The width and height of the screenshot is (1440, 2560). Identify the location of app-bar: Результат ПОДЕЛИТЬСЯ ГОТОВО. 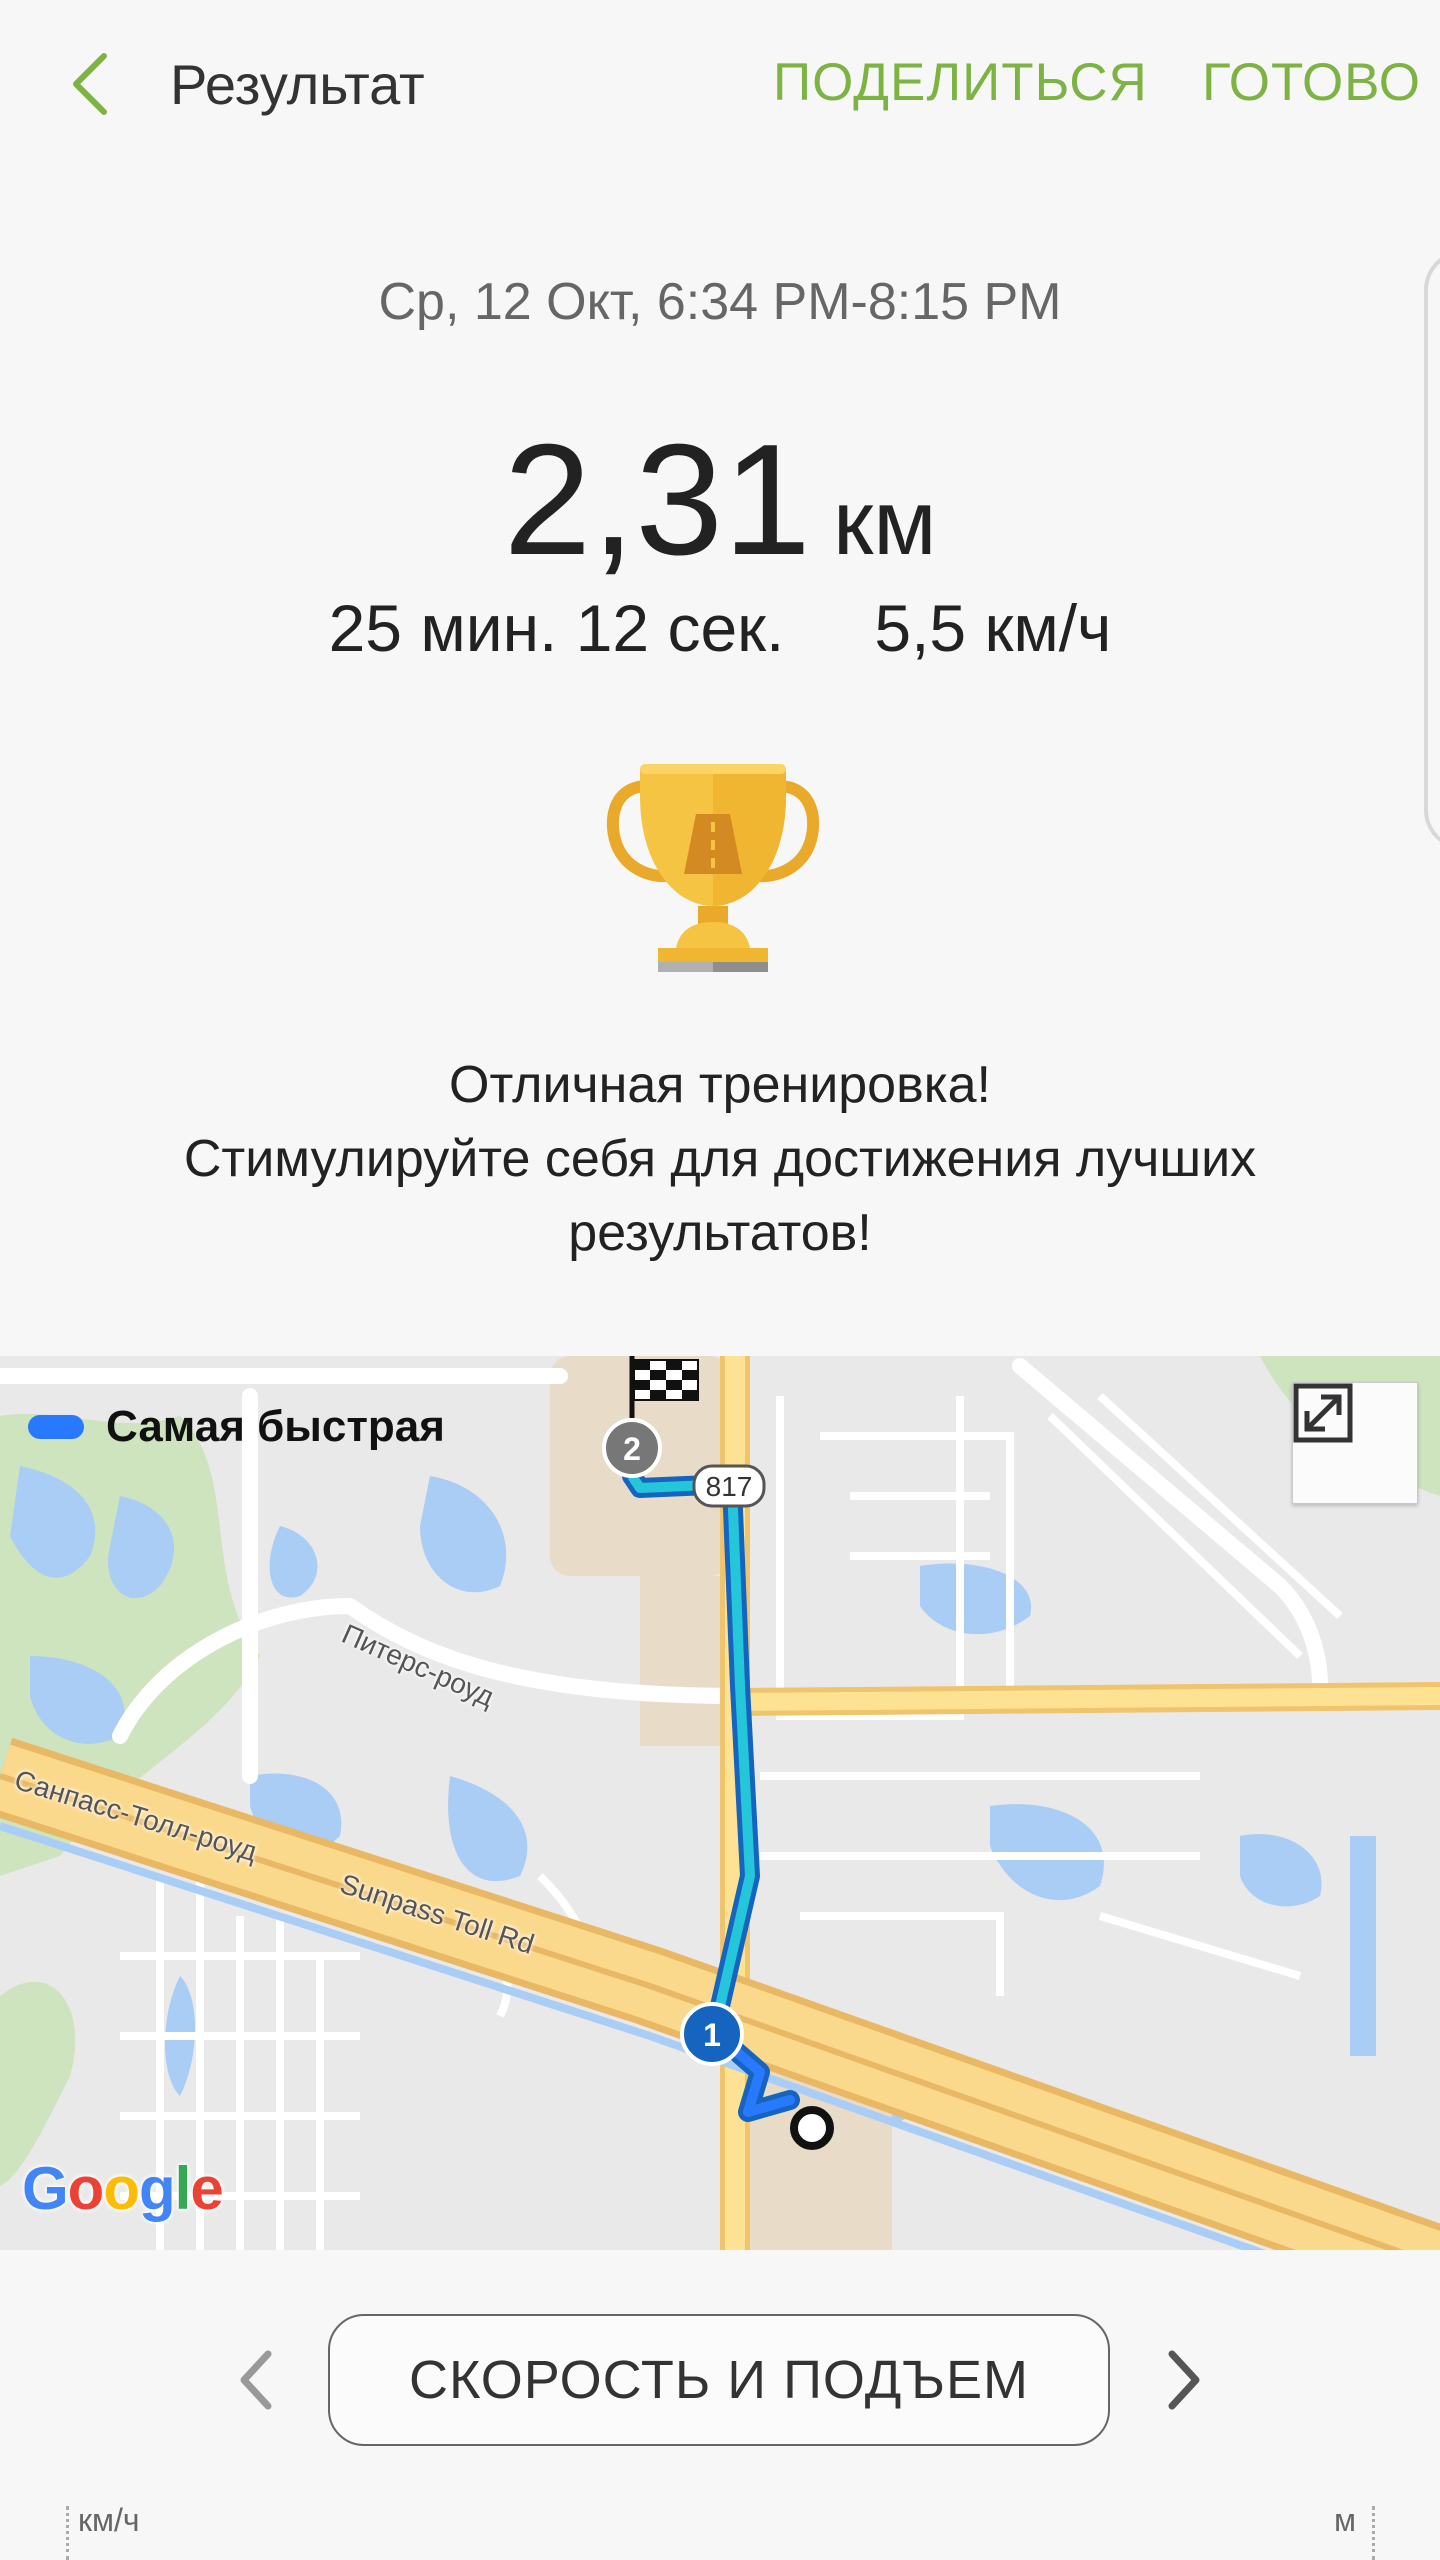
(720, 85).